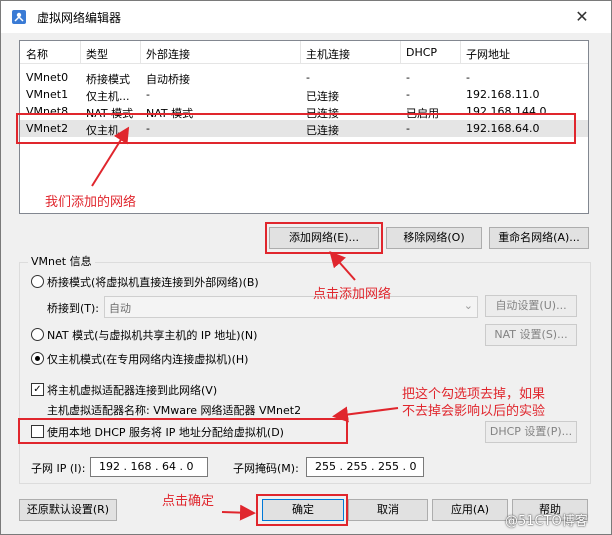  What do you see at coordinates (546, 521) in the screenshot?
I see `watermark: @51CTO博客` at bounding box center [546, 521].